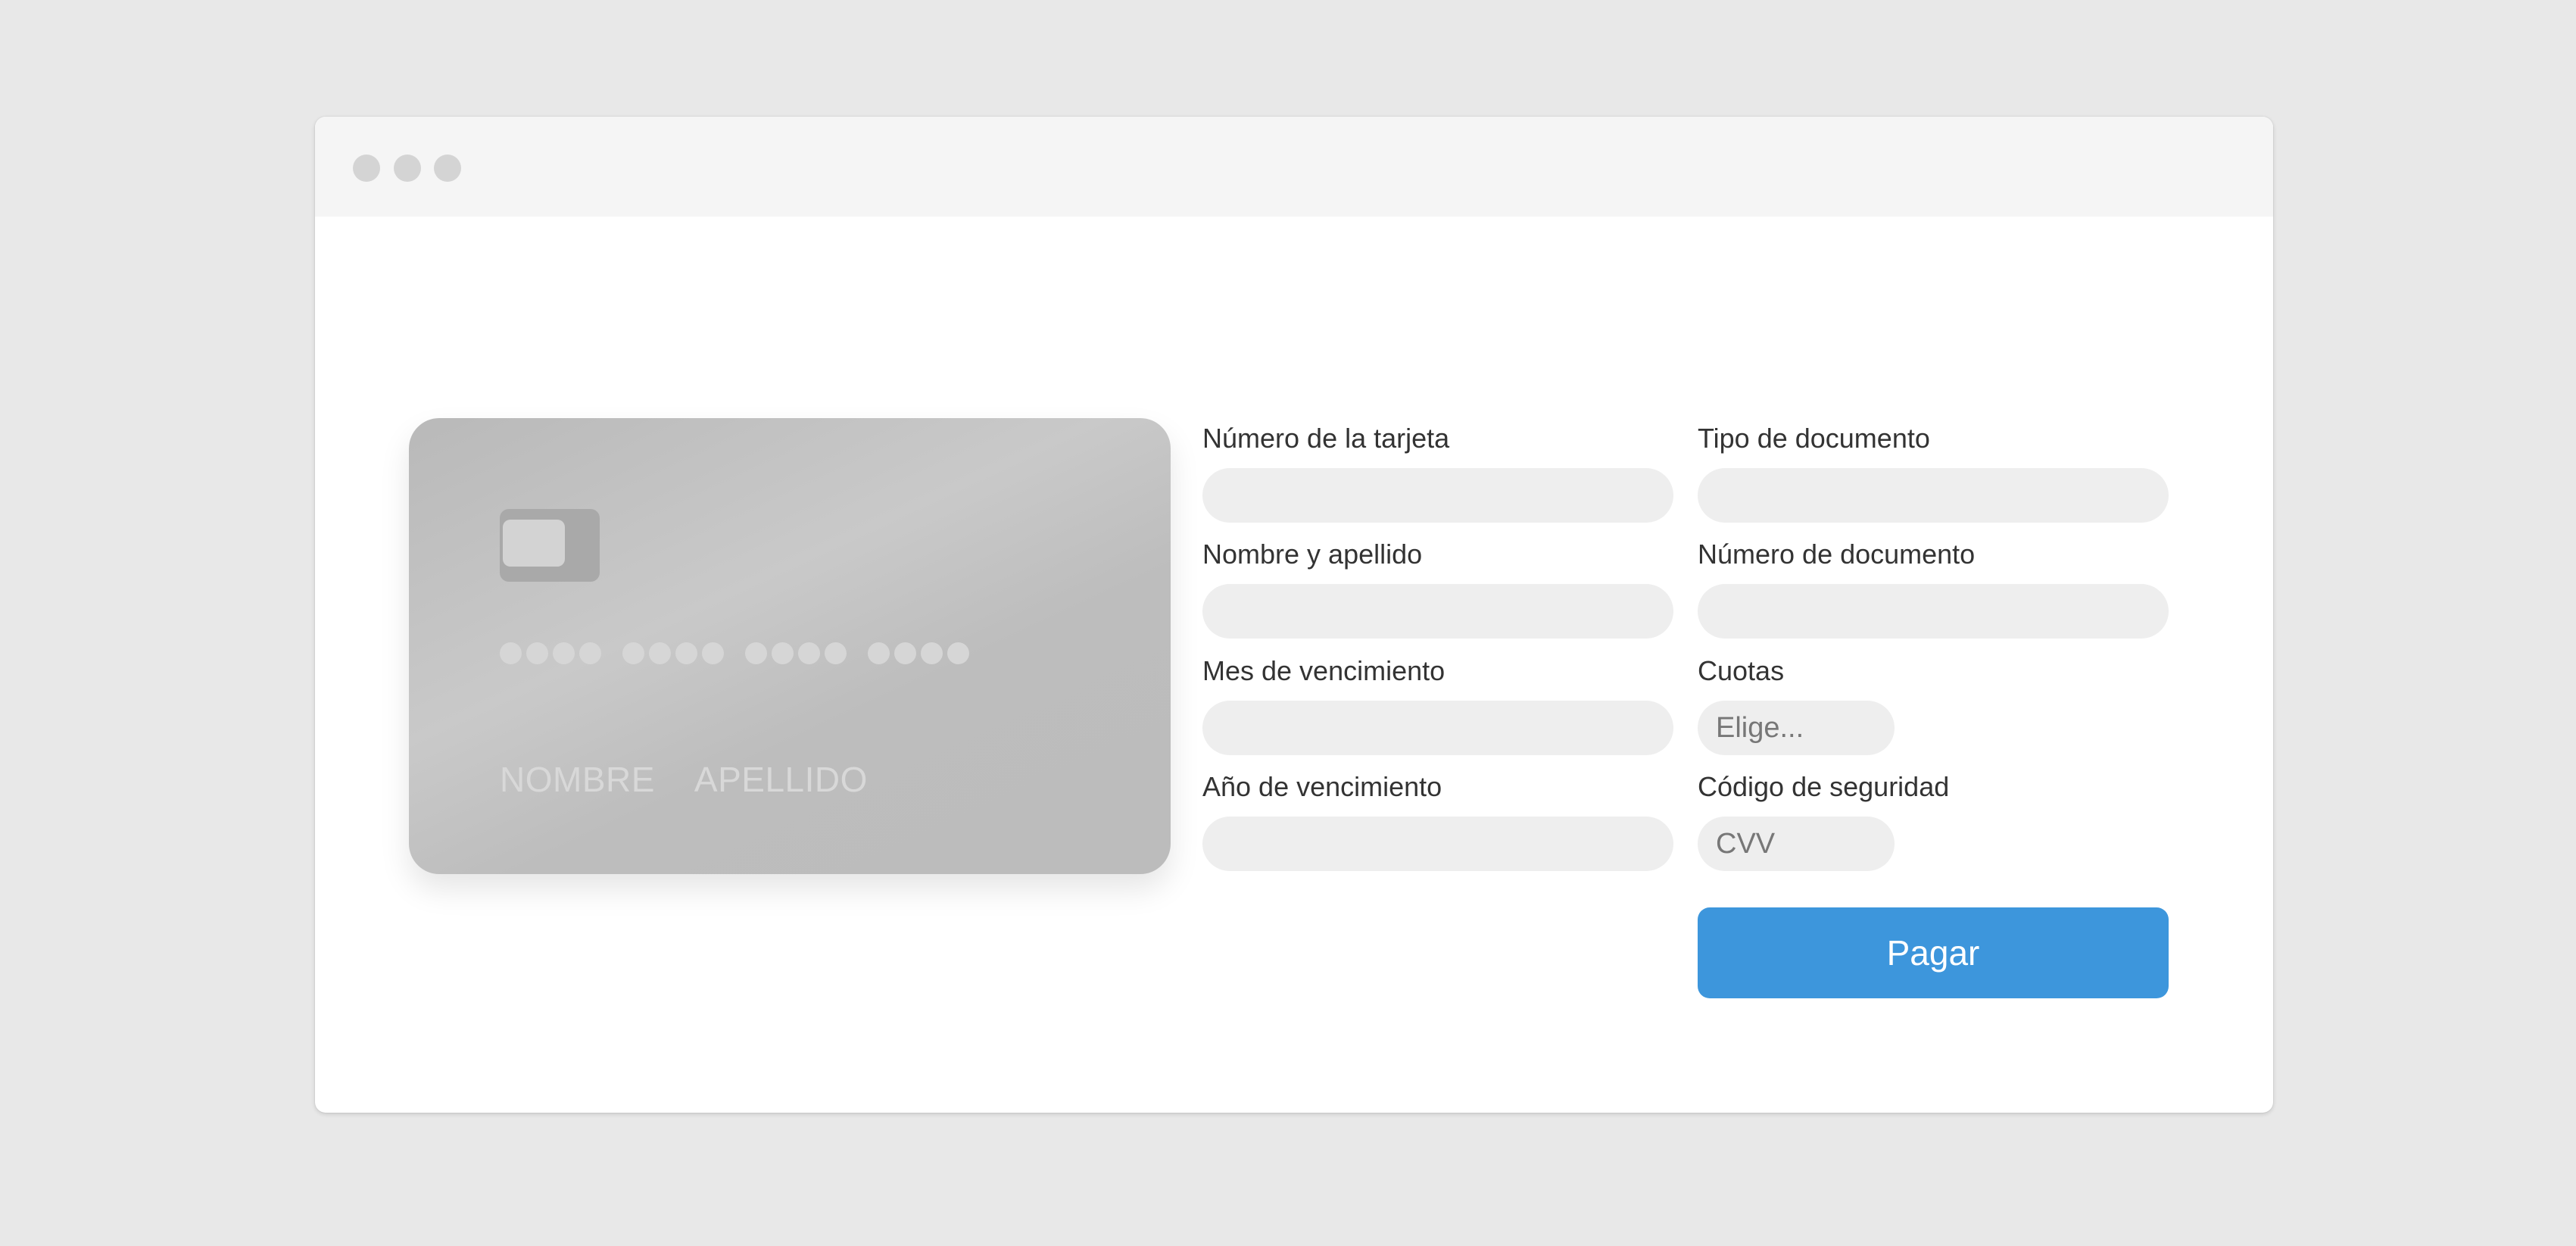  What do you see at coordinates (1933, 611) in the screenshot?
I see `document-number-input` at bounding box center [1933, 611].